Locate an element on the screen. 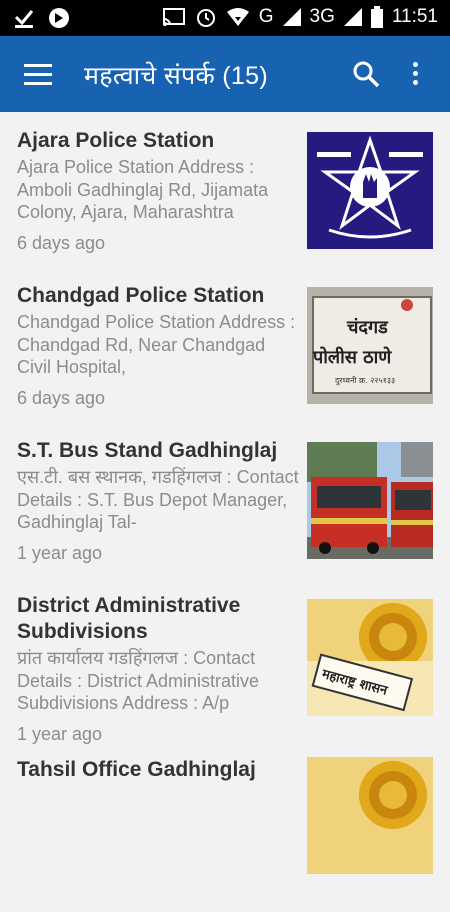  more-vert-icon is located at coordinates (415, 76).